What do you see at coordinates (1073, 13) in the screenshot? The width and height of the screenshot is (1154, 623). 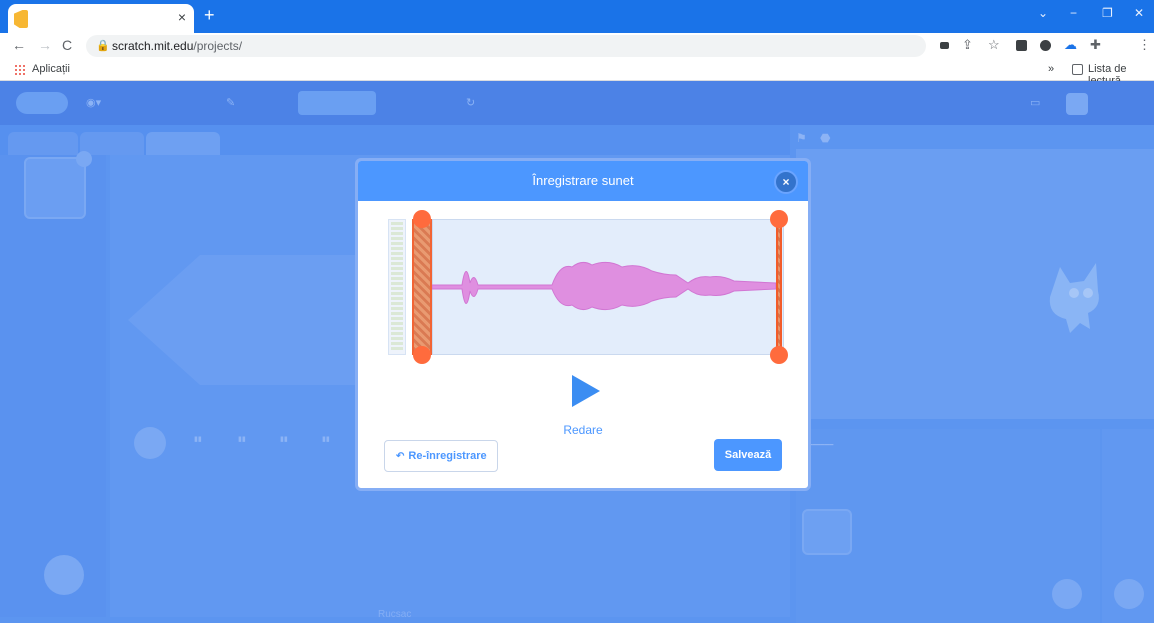 I see `minimize-button: −` at bounding box center [1073, 13].